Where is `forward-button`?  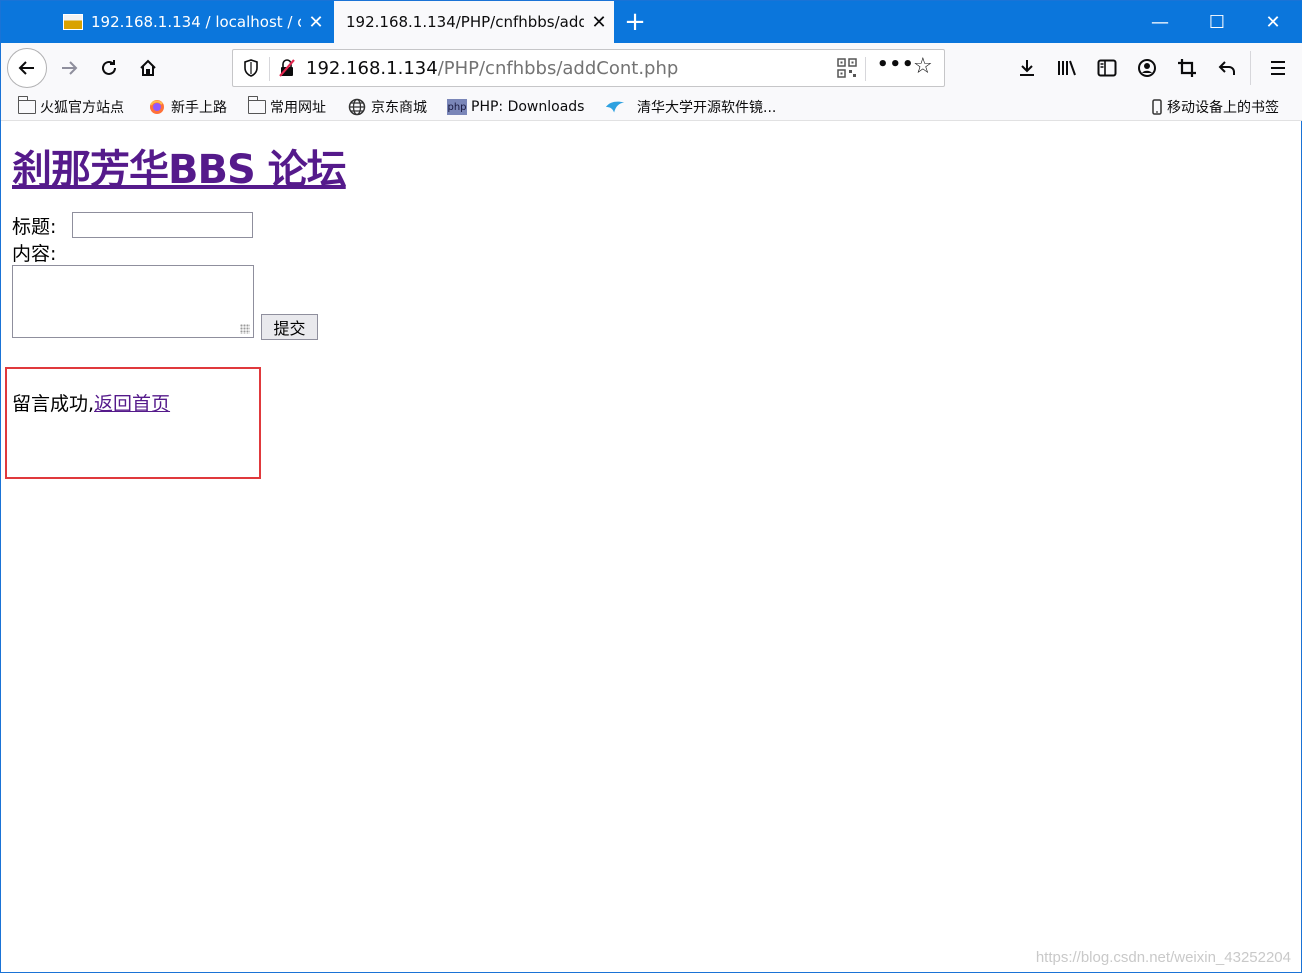
forward-button is located at coordinates (69, 68).